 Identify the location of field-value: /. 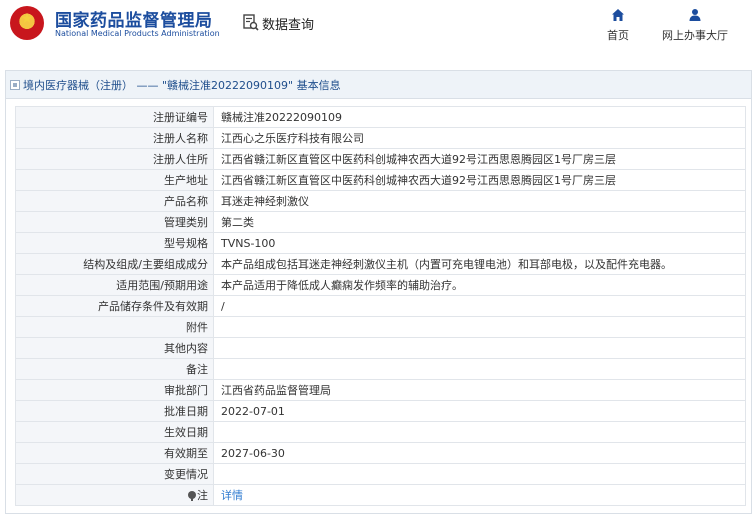
(479, 306).